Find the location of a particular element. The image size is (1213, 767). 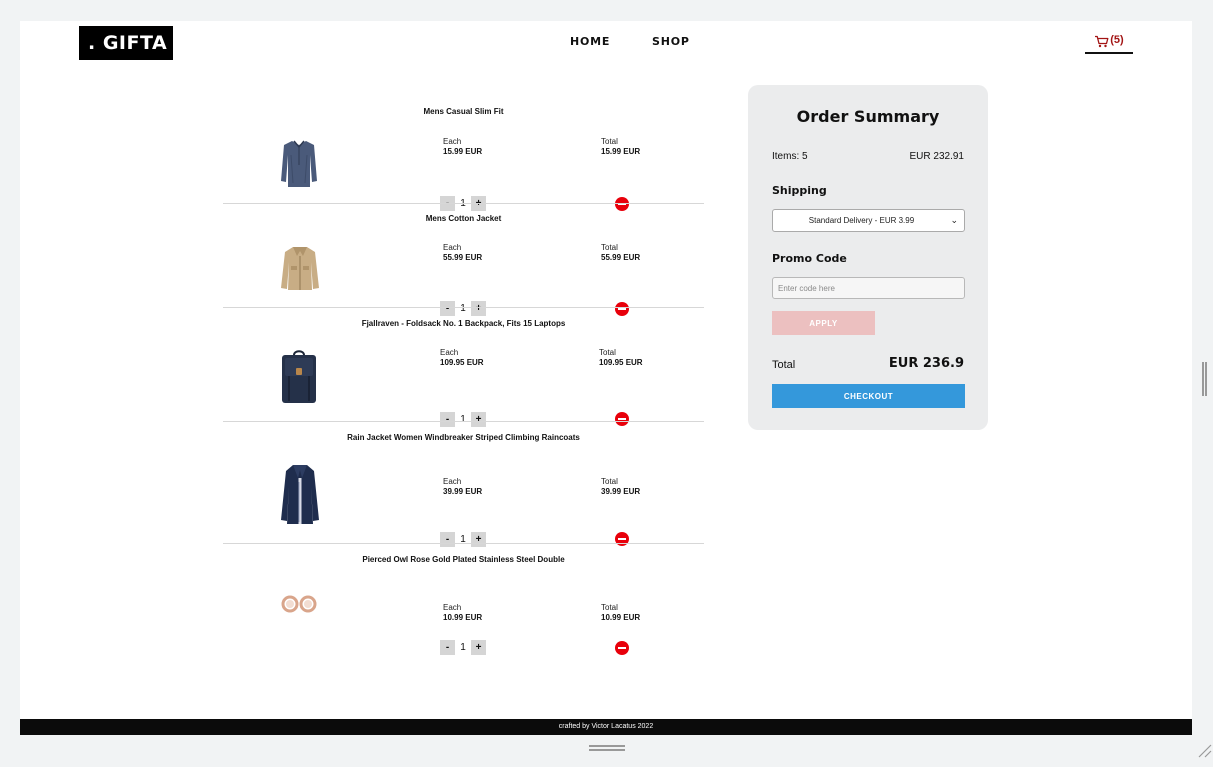

item-title: Mens Cotton Jacket is located at coordinates (463, 218).